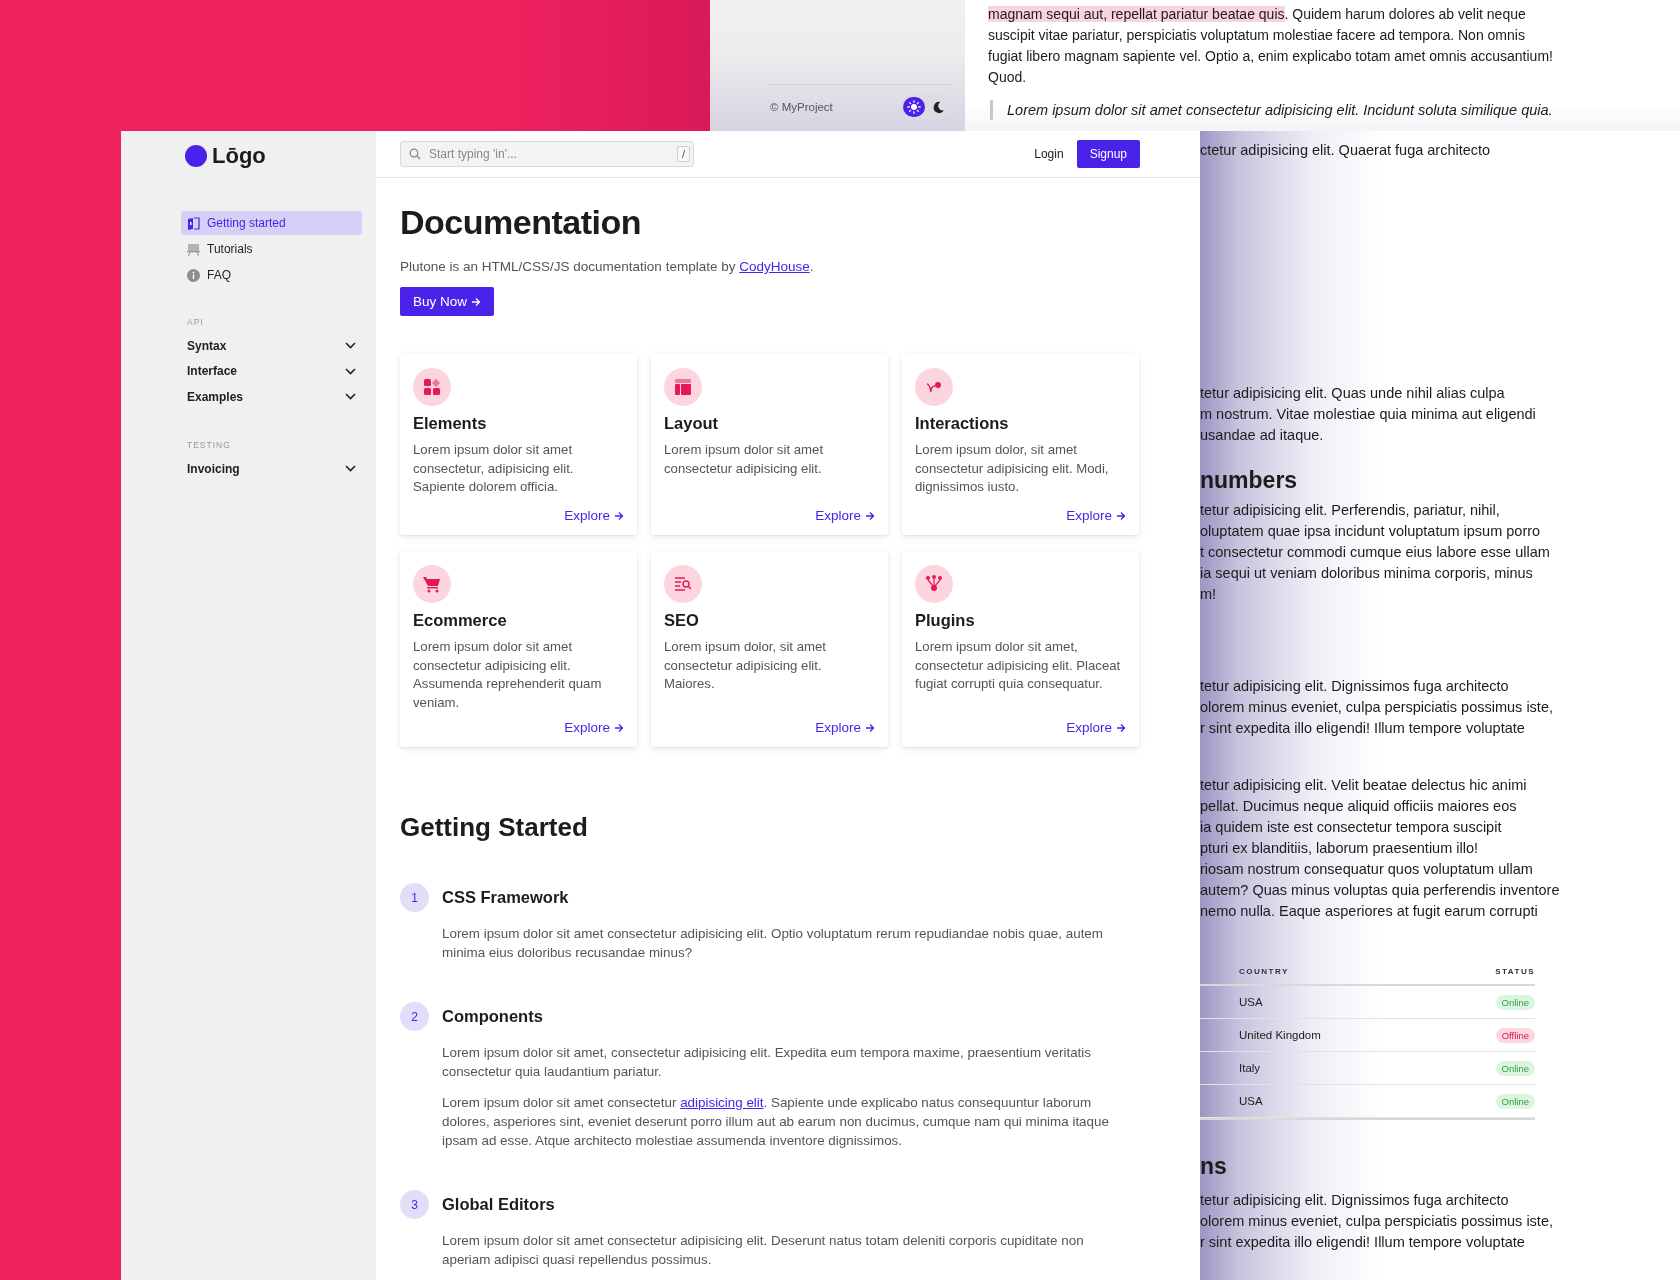  What do you see at coordinates (271, 223) in the screenshot?
I see `nav-item: Getting started` at bounding box center [271, 223].